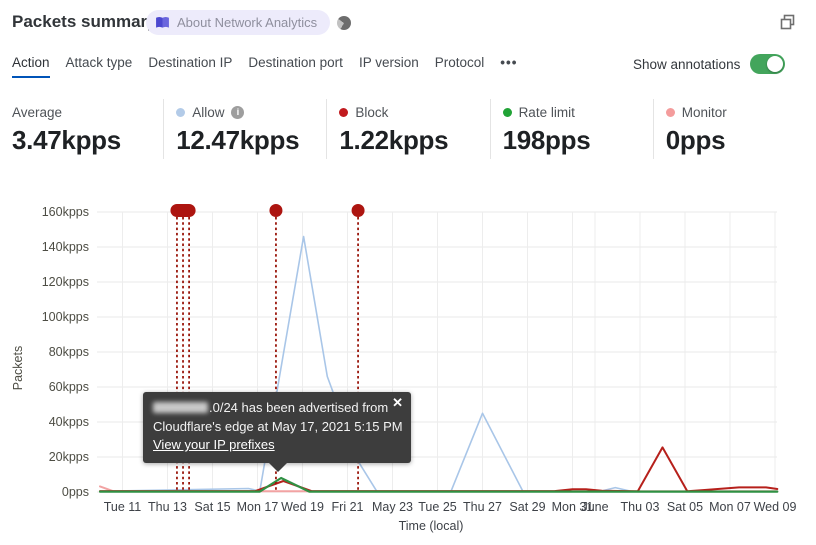 This screenshot has height=545, width=816. I want to click on x-tick-label: Mon 17, so click(258, 507).